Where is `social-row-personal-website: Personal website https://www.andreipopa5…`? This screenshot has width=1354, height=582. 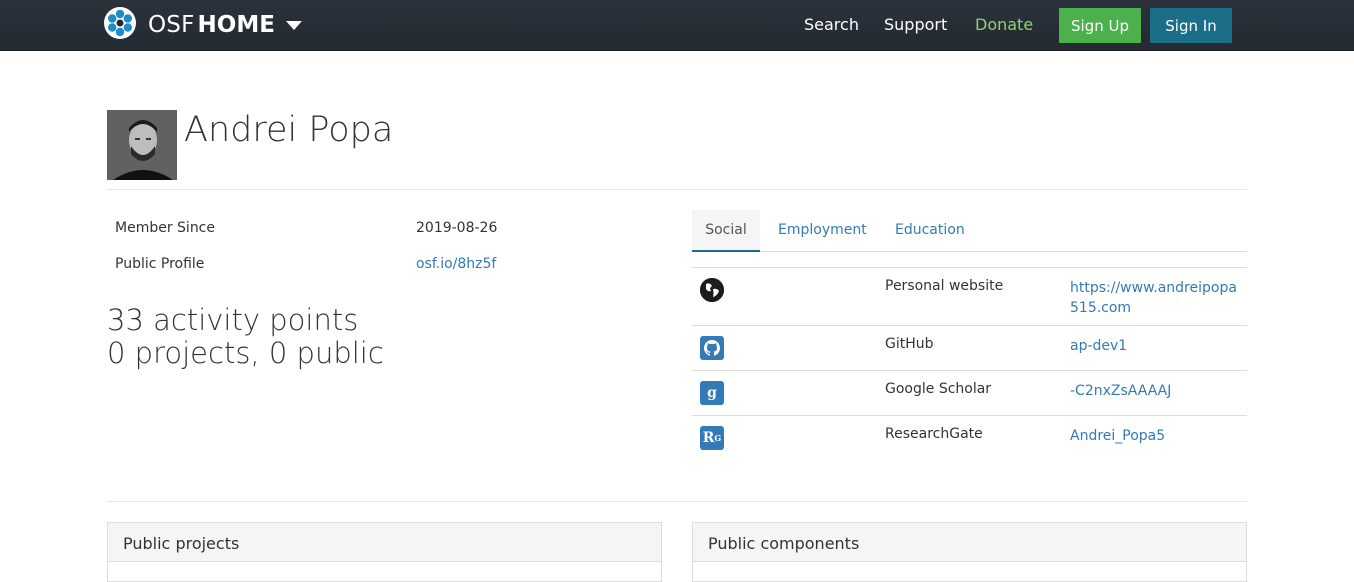
social-row-personal-website: Personal website https://www.andreipopa5… is located at coordinates (969, 296).